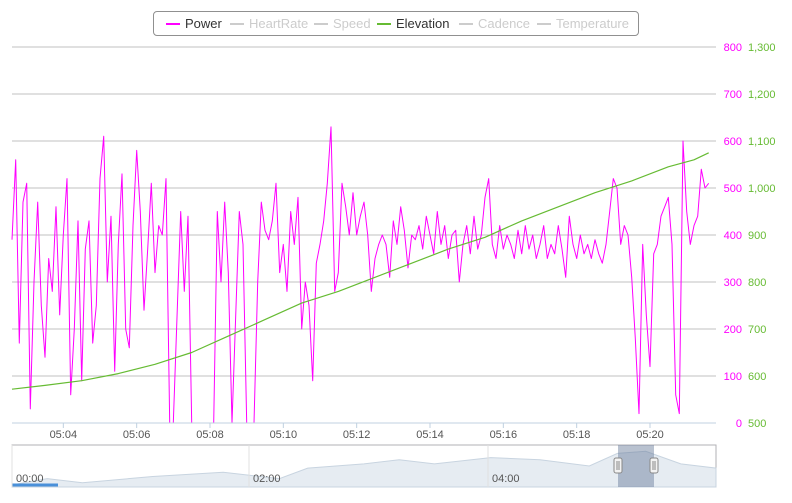 This screenshot has width=792, height=503. I want to click on navigator-tick-label: 02:00, so click(267, 479).